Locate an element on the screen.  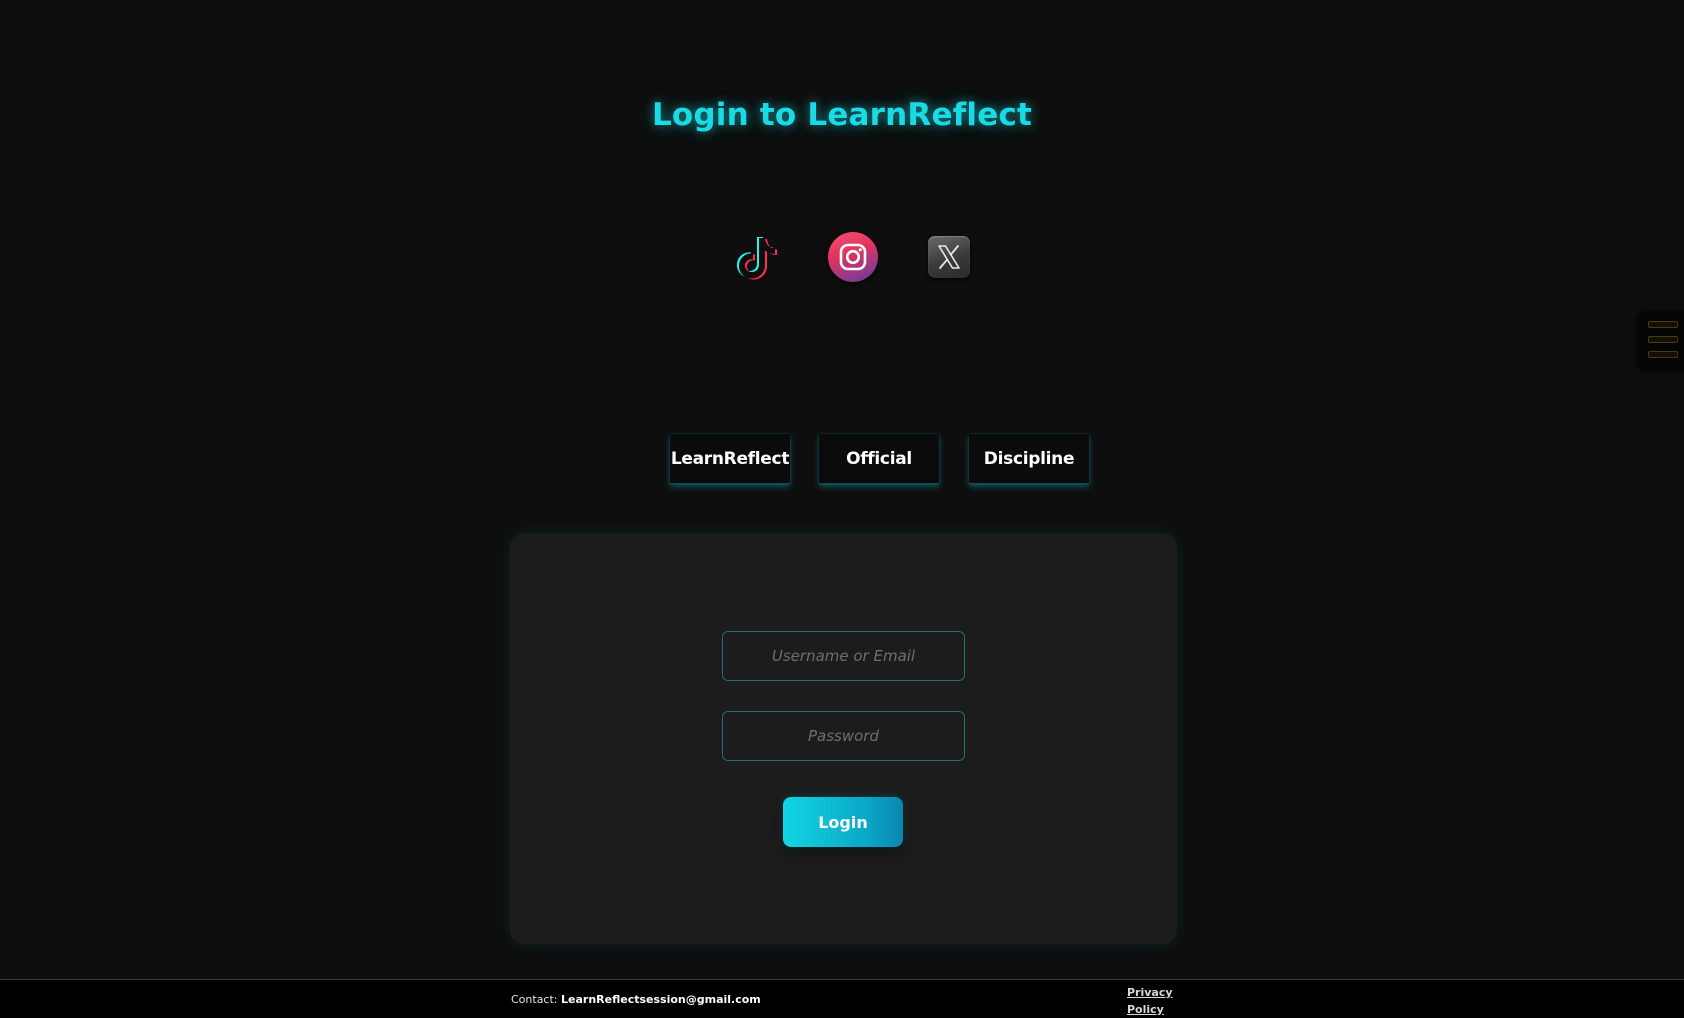
contact-label: Contact: is located at coordinates (534, 999).